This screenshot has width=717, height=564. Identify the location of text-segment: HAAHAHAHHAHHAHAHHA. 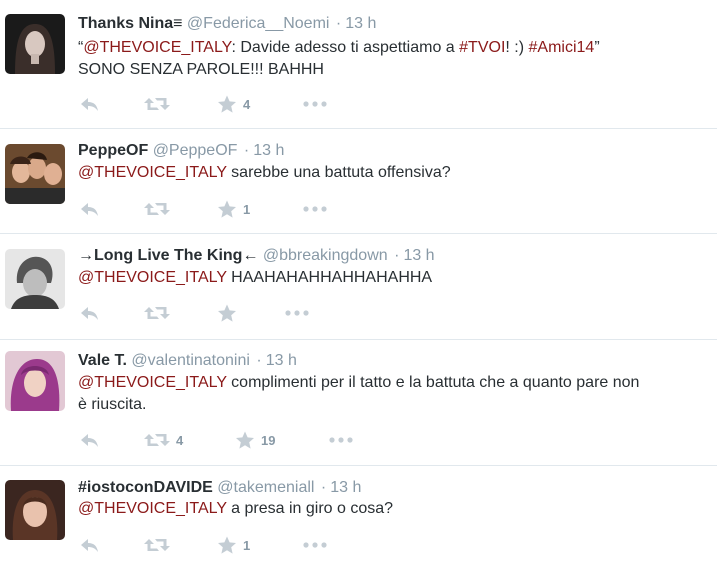
(329, 277).